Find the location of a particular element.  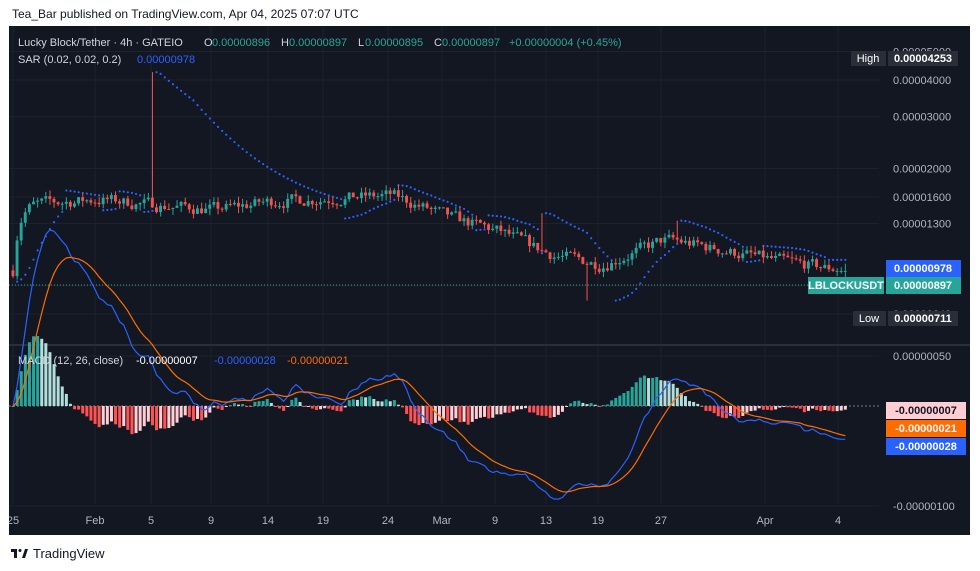

high-badge-value: 0.00004253 is located at coordinates (923, 59).